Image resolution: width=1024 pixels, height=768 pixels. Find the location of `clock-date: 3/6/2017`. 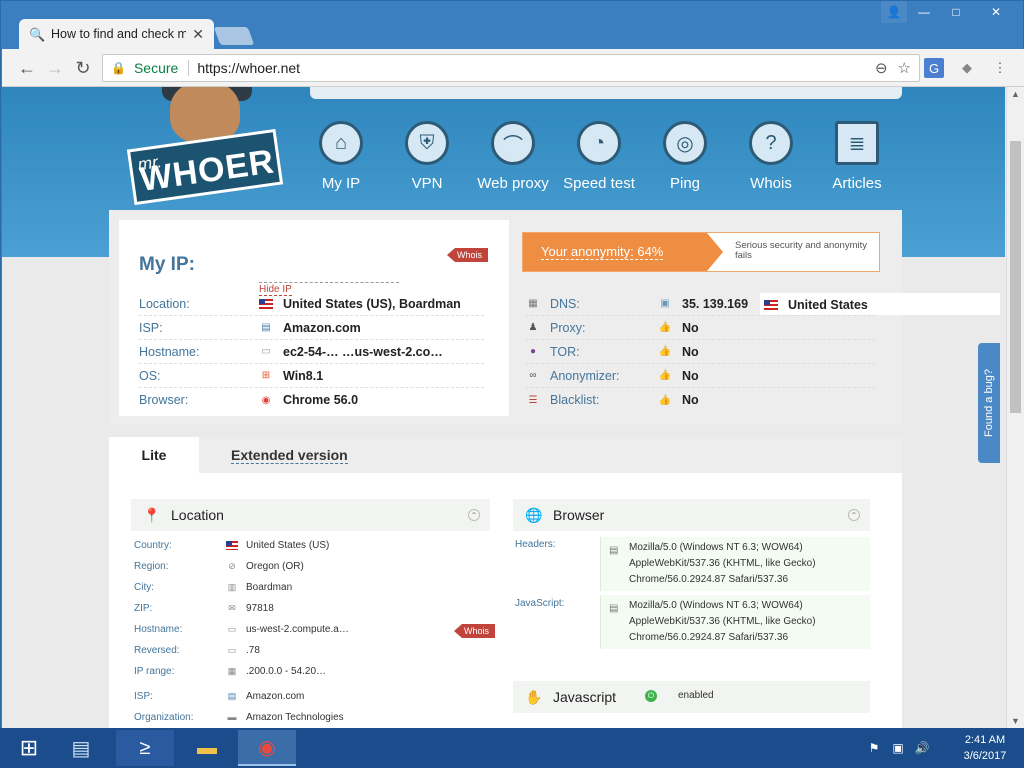

clock-date: 3/6/2017 is located at coordinates (985, 756).